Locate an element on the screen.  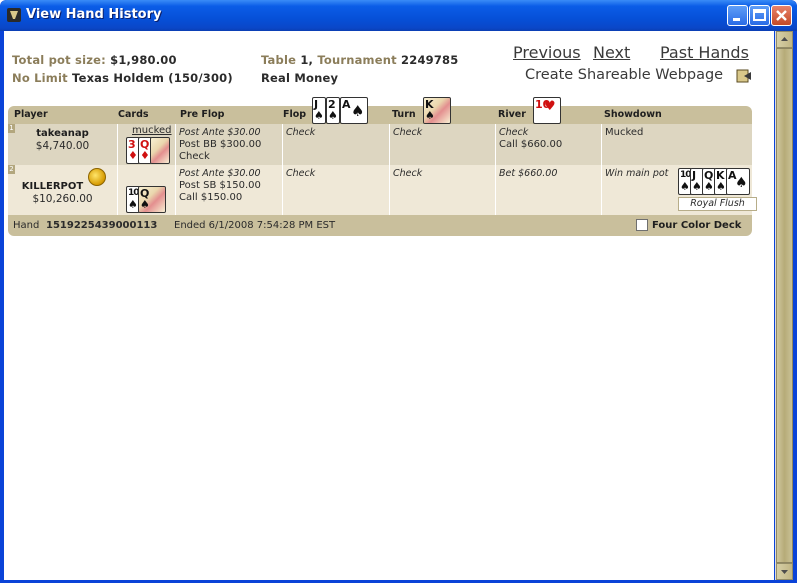
close-icon is located at coordinates (781, 15).